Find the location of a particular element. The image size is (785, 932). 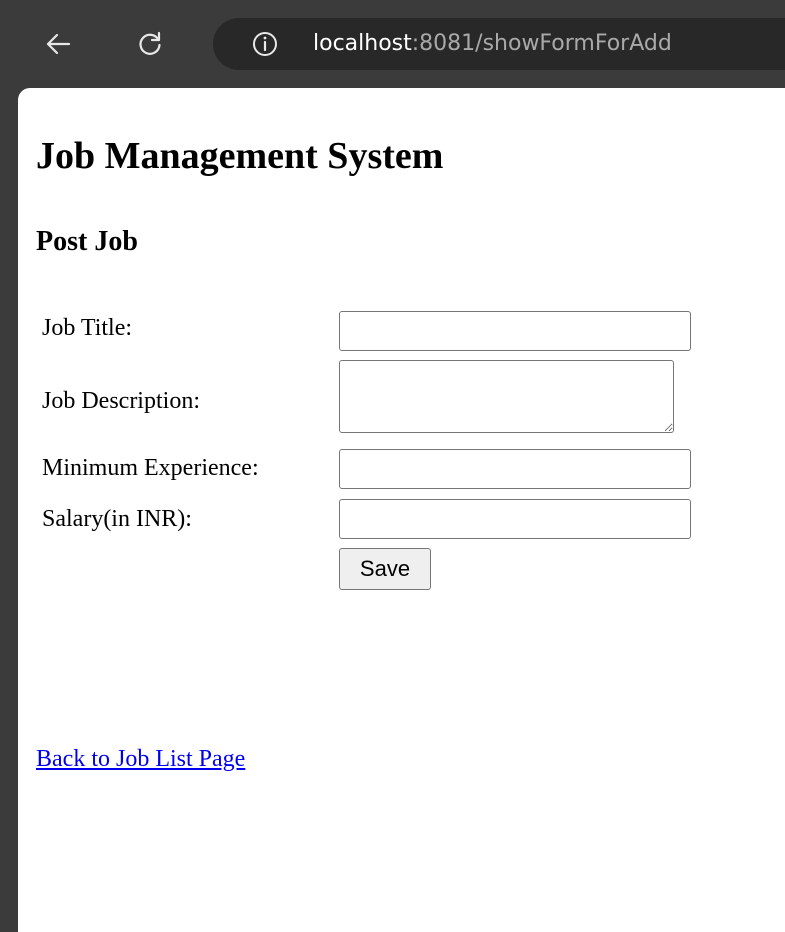

back-to-job-list-link: Back to Job List Page is located at coordinates (140, 759).